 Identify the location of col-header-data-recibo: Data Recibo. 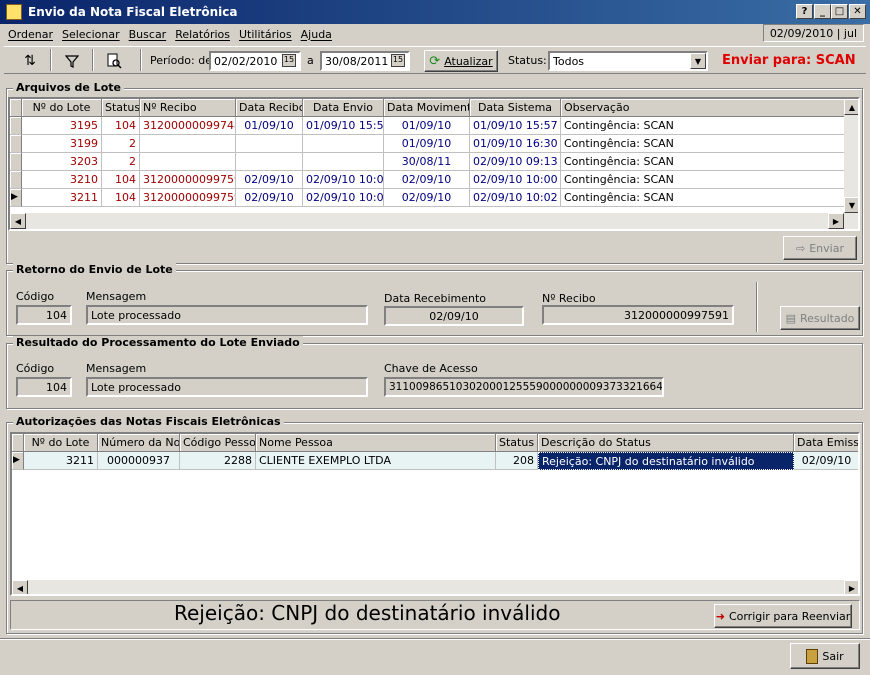
(269, 108).